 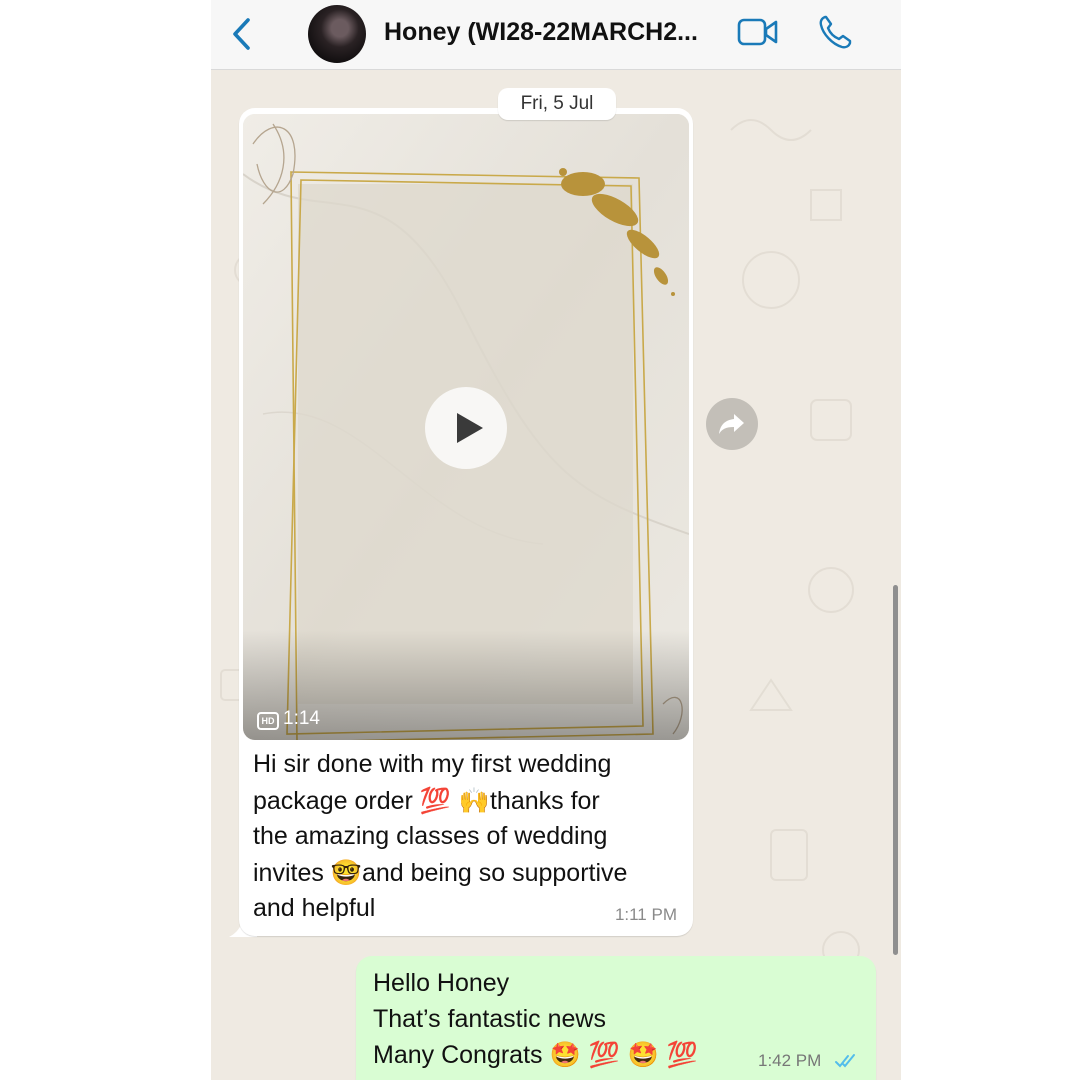 I want to click on emoji: 🤓, so click(x=346, y=872).